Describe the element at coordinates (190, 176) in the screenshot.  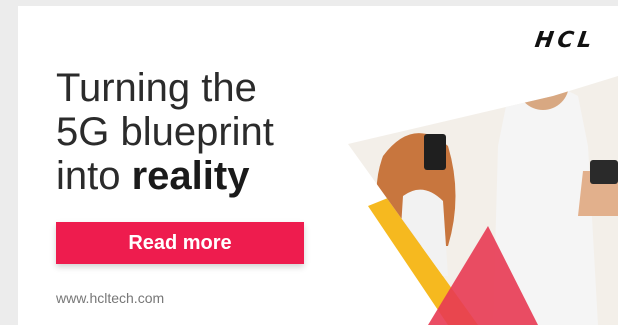
I see `headline-emphasis: reality` at that location.